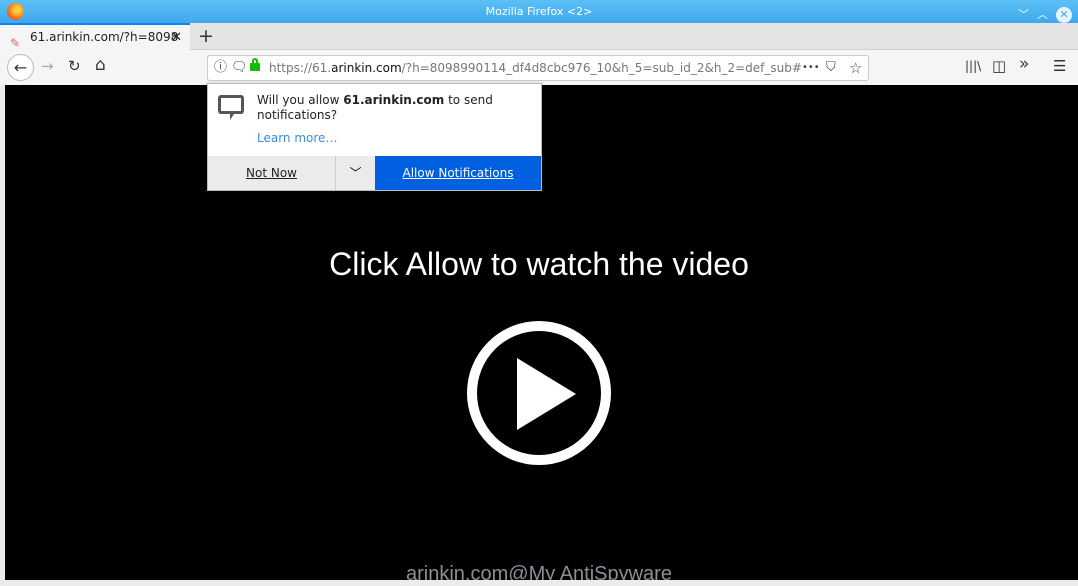 The image size is (1078, 586). What do you see at coordinates (74, 66) in the screenshot?
I see `reload-button: ↻` at bounding box center [74, 66].